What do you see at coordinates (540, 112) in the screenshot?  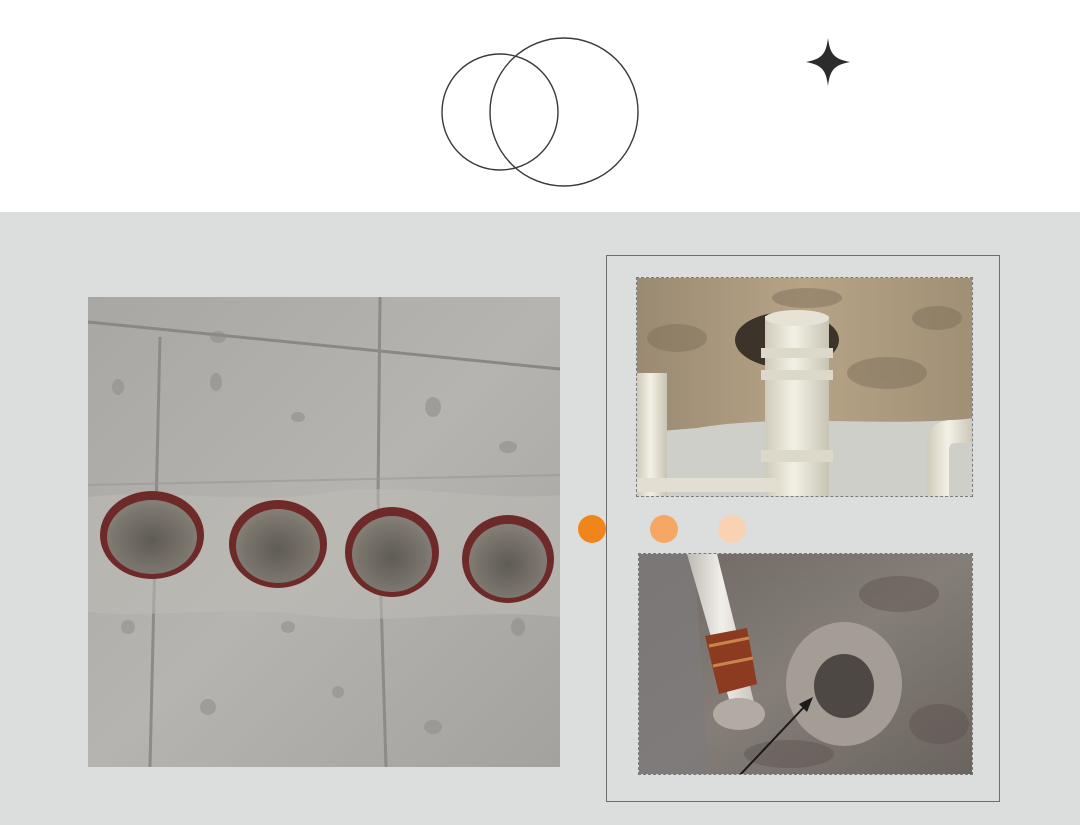 I see `overlapping-circles-icon` at bounding box center [540, 112].